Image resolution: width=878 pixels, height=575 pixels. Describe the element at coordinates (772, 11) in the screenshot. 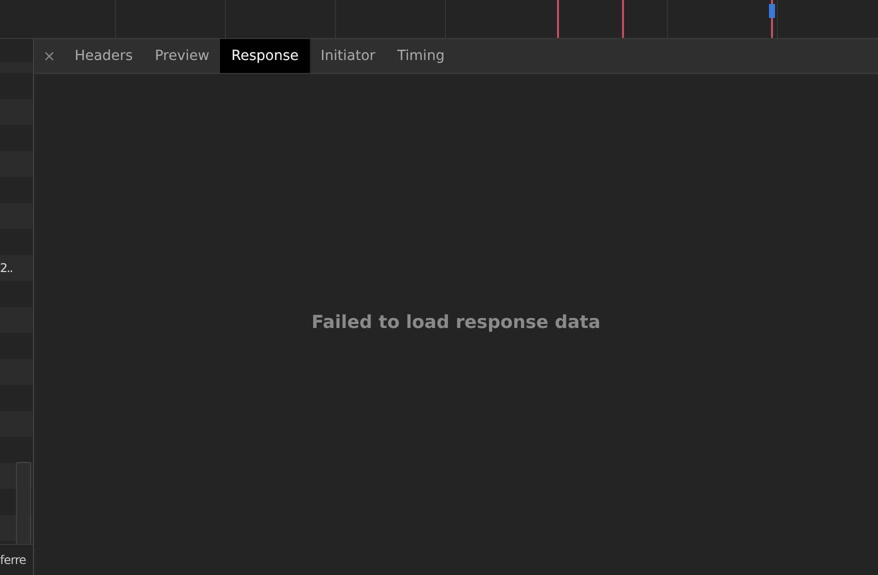

I see `timeline-bar` at that location.